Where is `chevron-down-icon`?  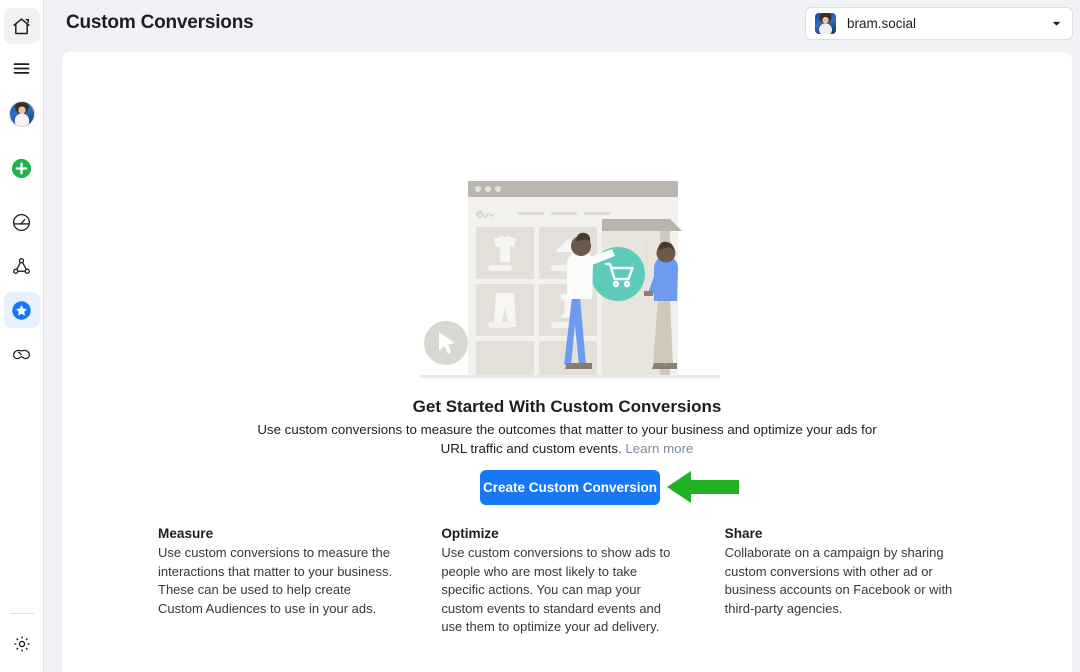
chevron-down-icon is located at coordinates (1056, 23).